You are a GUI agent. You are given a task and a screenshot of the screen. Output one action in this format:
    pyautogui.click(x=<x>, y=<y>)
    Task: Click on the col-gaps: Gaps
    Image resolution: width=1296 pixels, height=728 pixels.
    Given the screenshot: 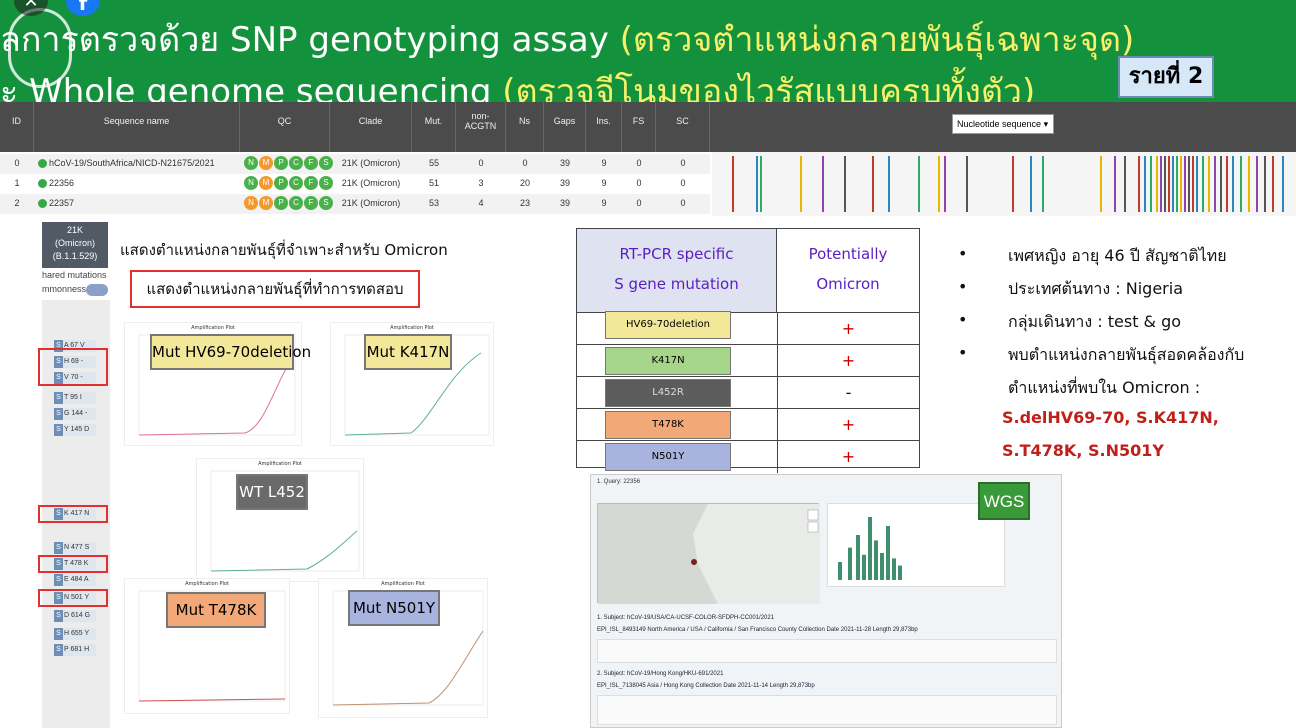 What is the action you would take?
    pyautogui.click(x=565, y=127)
    